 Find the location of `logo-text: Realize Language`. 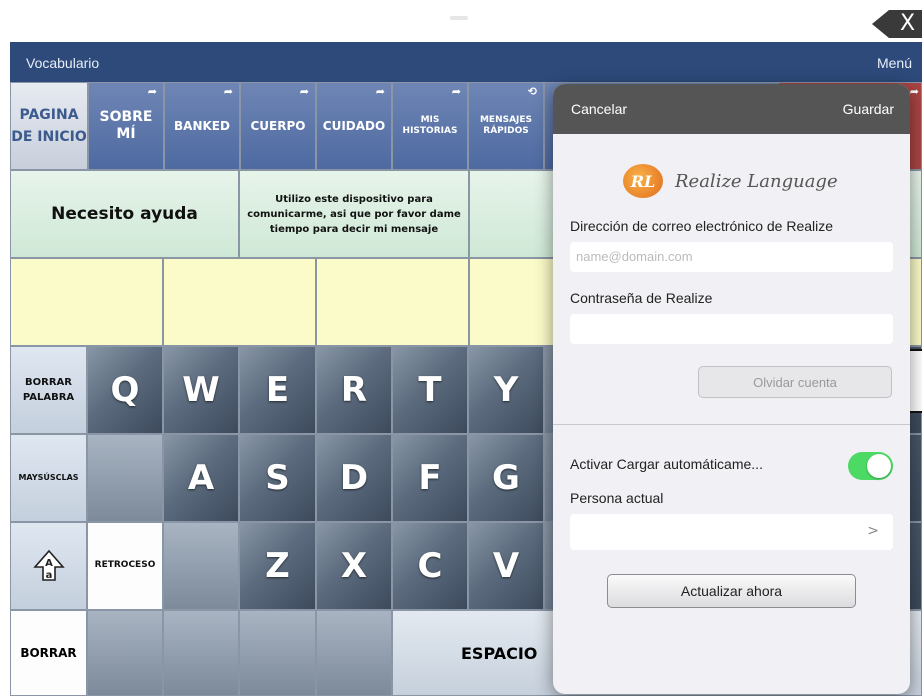

logo-text: Realize Language is located at coordinates (756, 181).